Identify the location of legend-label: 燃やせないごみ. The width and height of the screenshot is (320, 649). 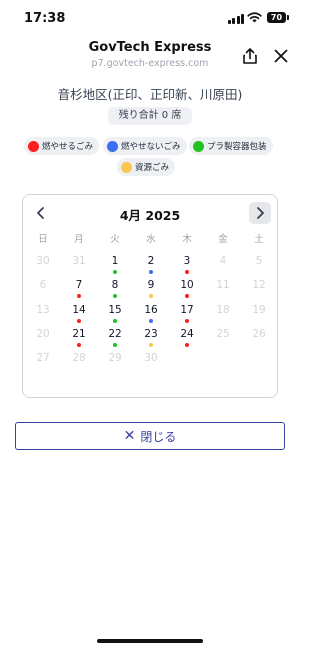
(151, 147).